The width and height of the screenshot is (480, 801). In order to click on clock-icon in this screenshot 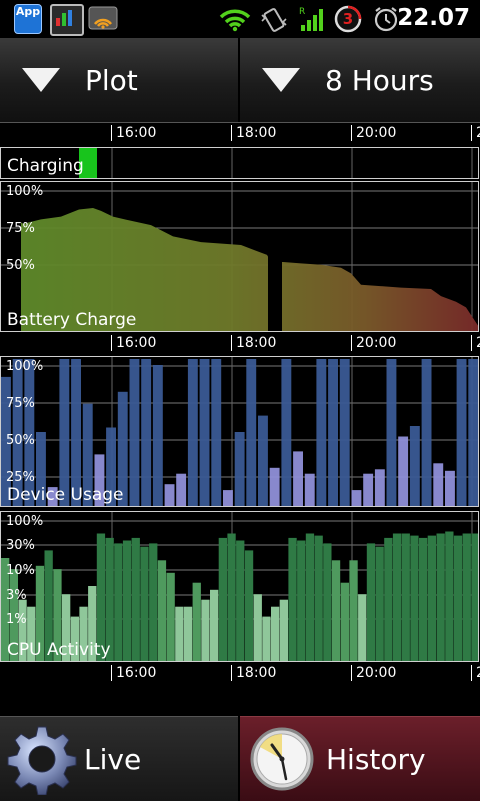, I will do `click(282, 759)`.